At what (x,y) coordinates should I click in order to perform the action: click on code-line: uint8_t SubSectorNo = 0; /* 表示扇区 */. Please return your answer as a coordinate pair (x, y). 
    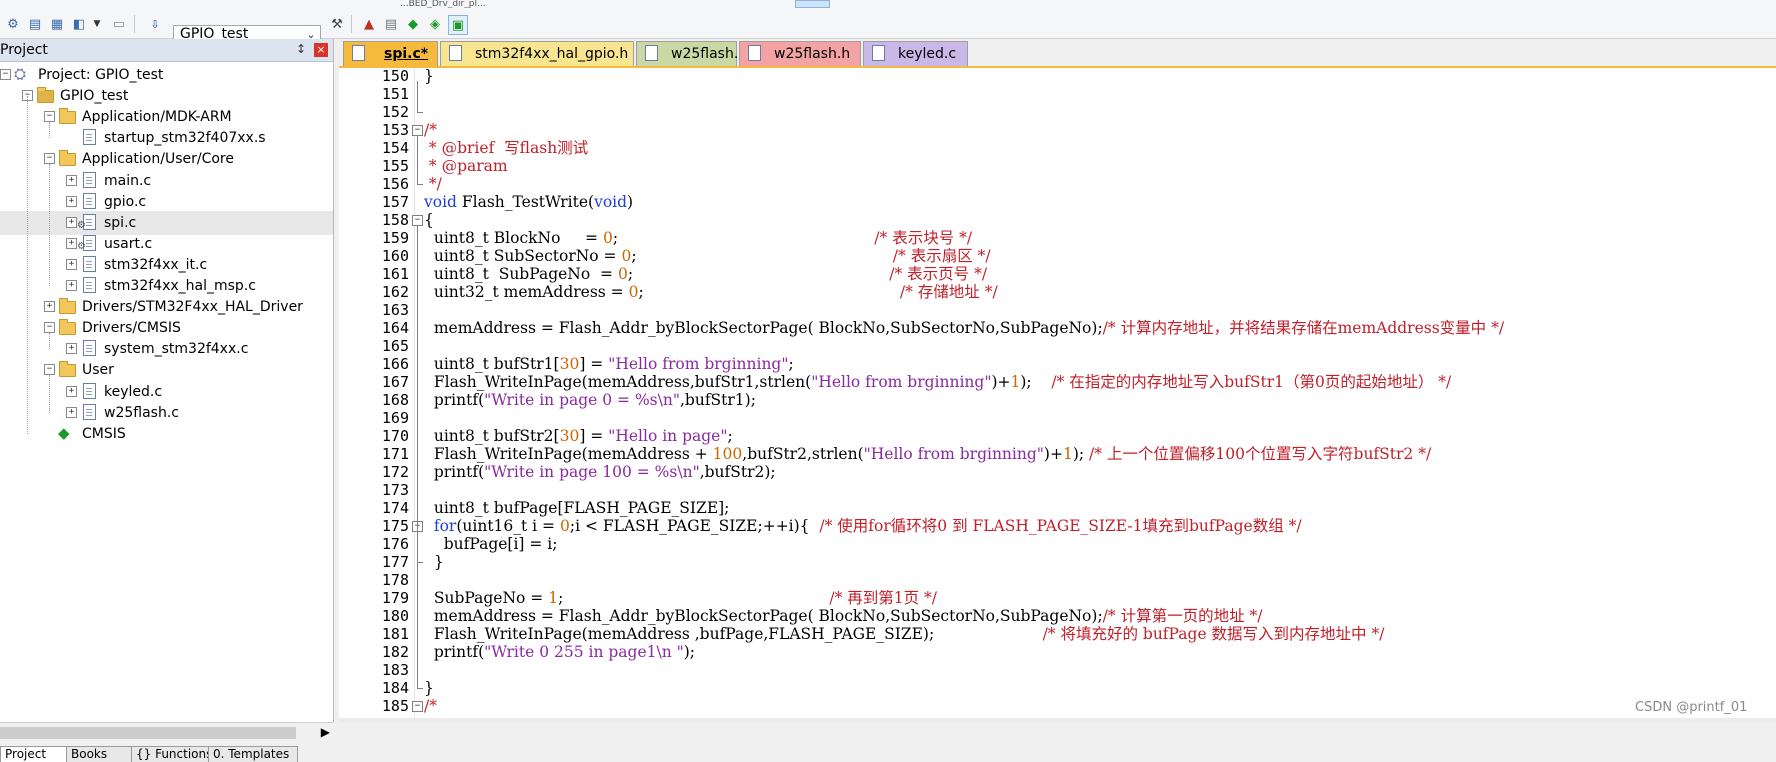
    Looking at the image, I should click on (707, 256).